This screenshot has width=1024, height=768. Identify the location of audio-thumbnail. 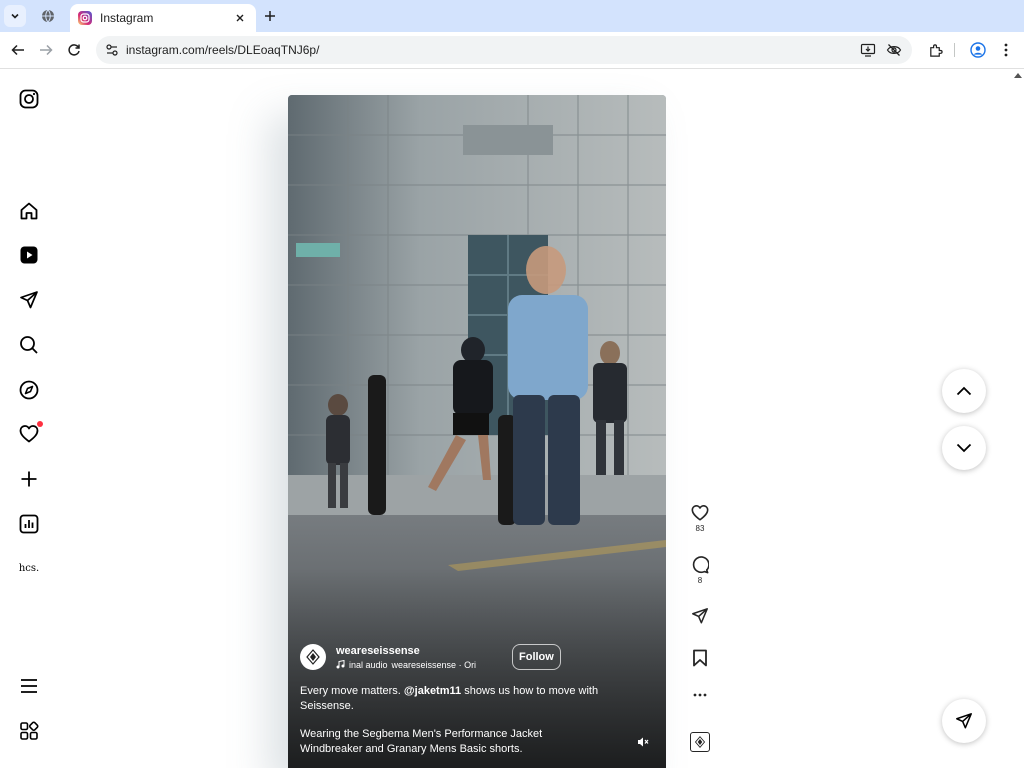
(700, 742).